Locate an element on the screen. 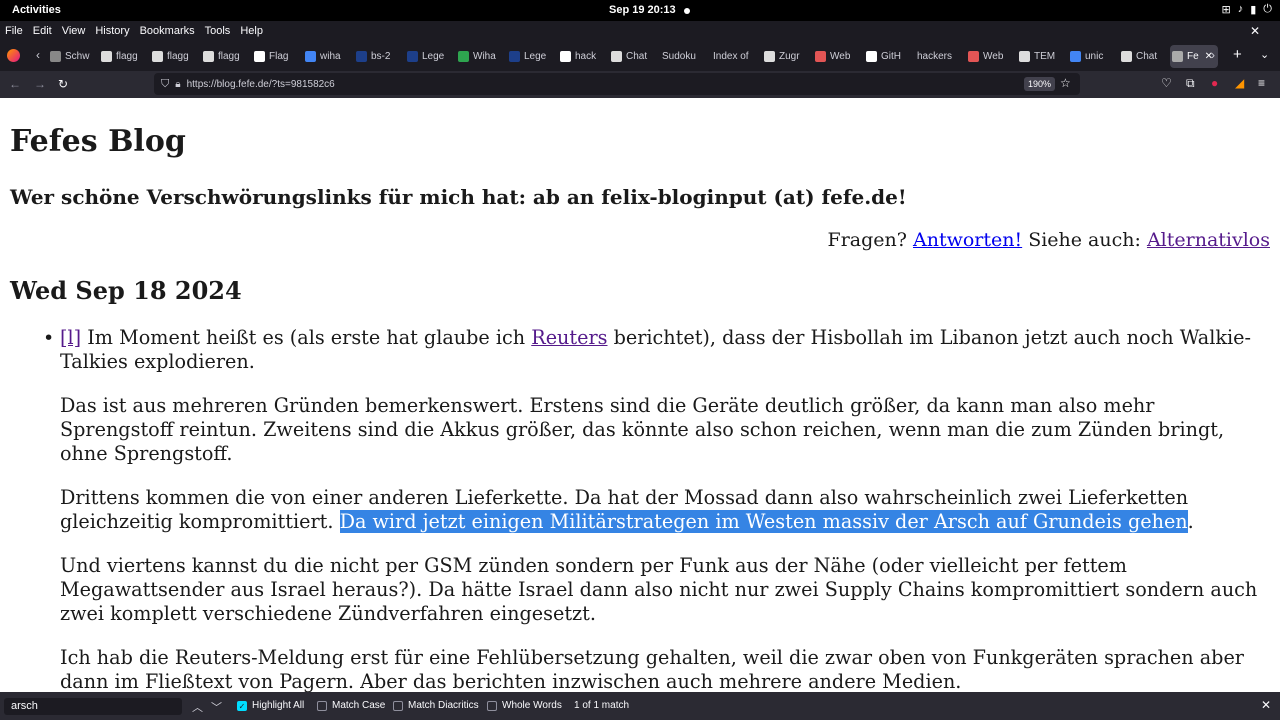 The height and width of the screenshot is (720, 1280). highlight-all-checkbox: ✓ Highlight All is located at coordinates (270, 705).